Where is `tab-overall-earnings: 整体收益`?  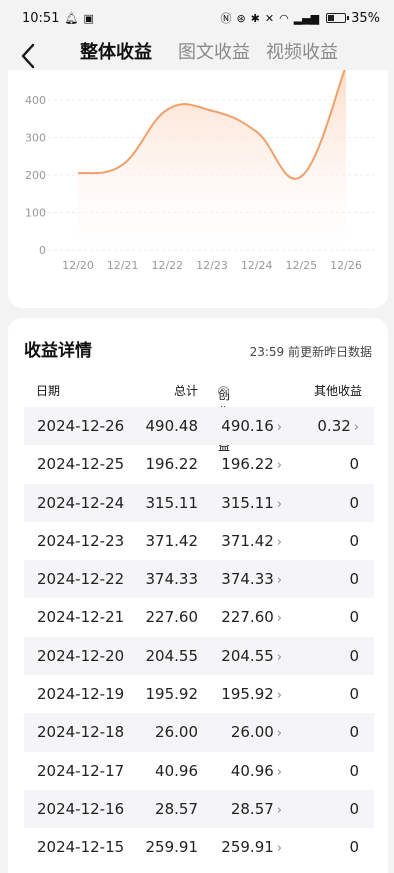 tab-overall-earnings: 整体收益 is located at coordinates (116, 53).